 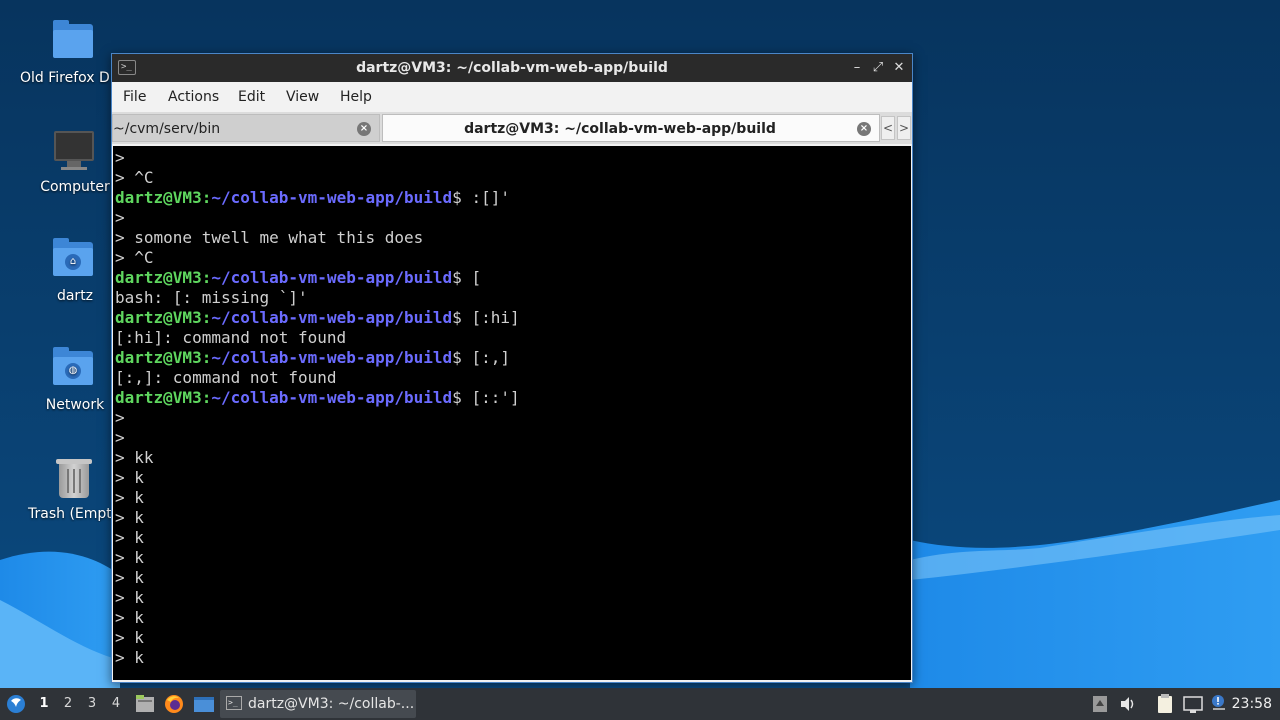 What do you see at coordinates (75, 42) in the screenshot?
I see `folder-icon` at bounding box center [75, 42].